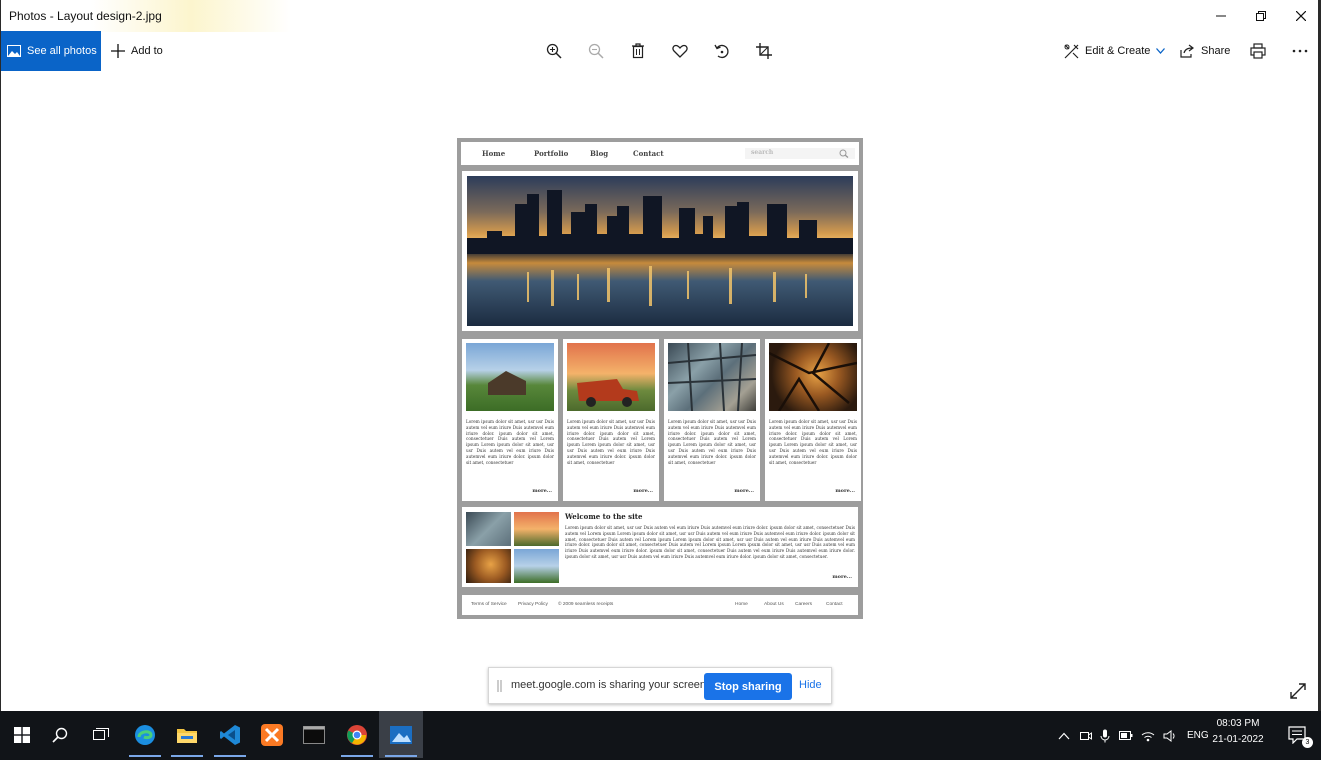 Image resolution: width=1321 pixels, height=760 pixels. I want to click on title-bar: Photos - Layout design-2.jpg, so click(659, 16).